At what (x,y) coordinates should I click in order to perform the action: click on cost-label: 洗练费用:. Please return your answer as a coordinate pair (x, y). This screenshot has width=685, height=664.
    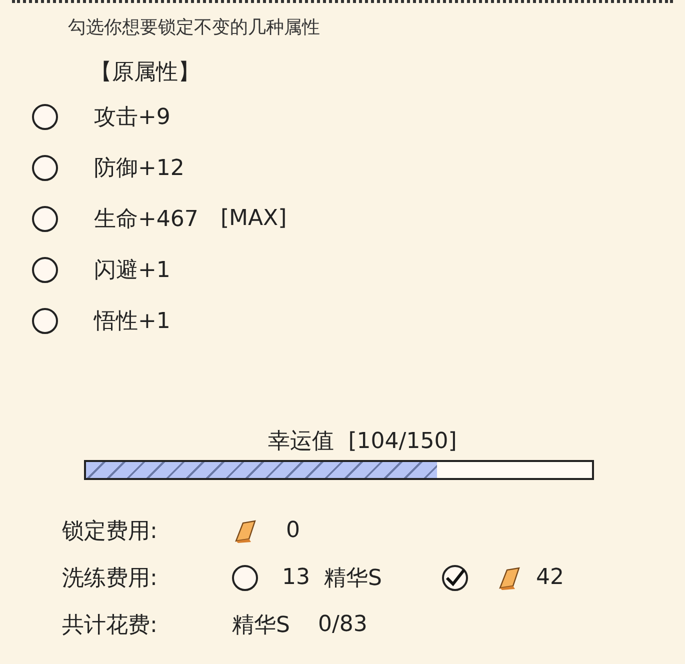
    Looking at the image, I should click on (110, 578).